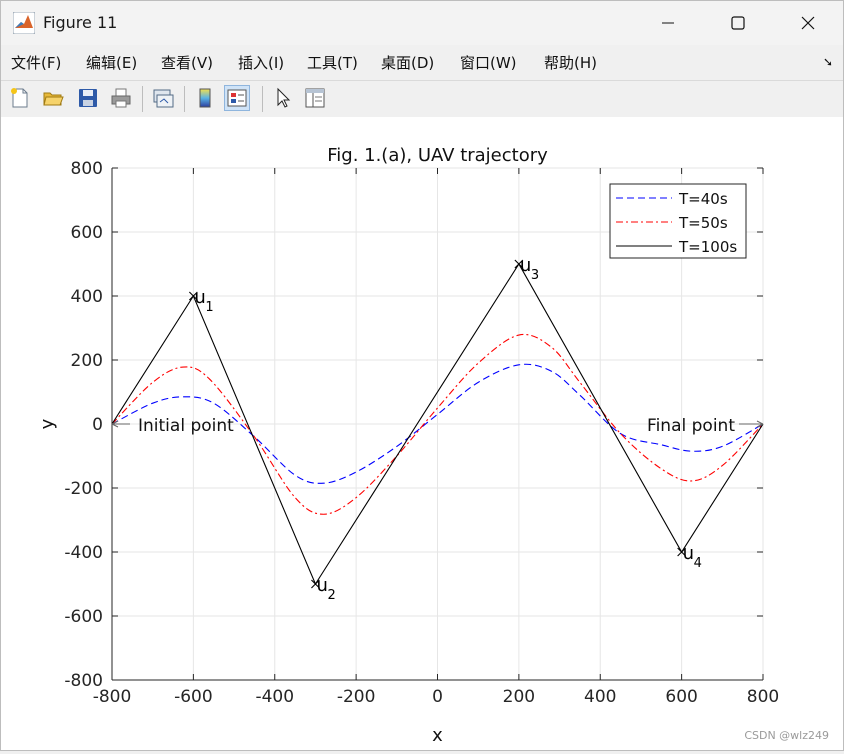  What do you see at coordinates (698, 563) in the screenshot?
I see `waypoint-subscript-4: 4` at bounding box center [698, 563].